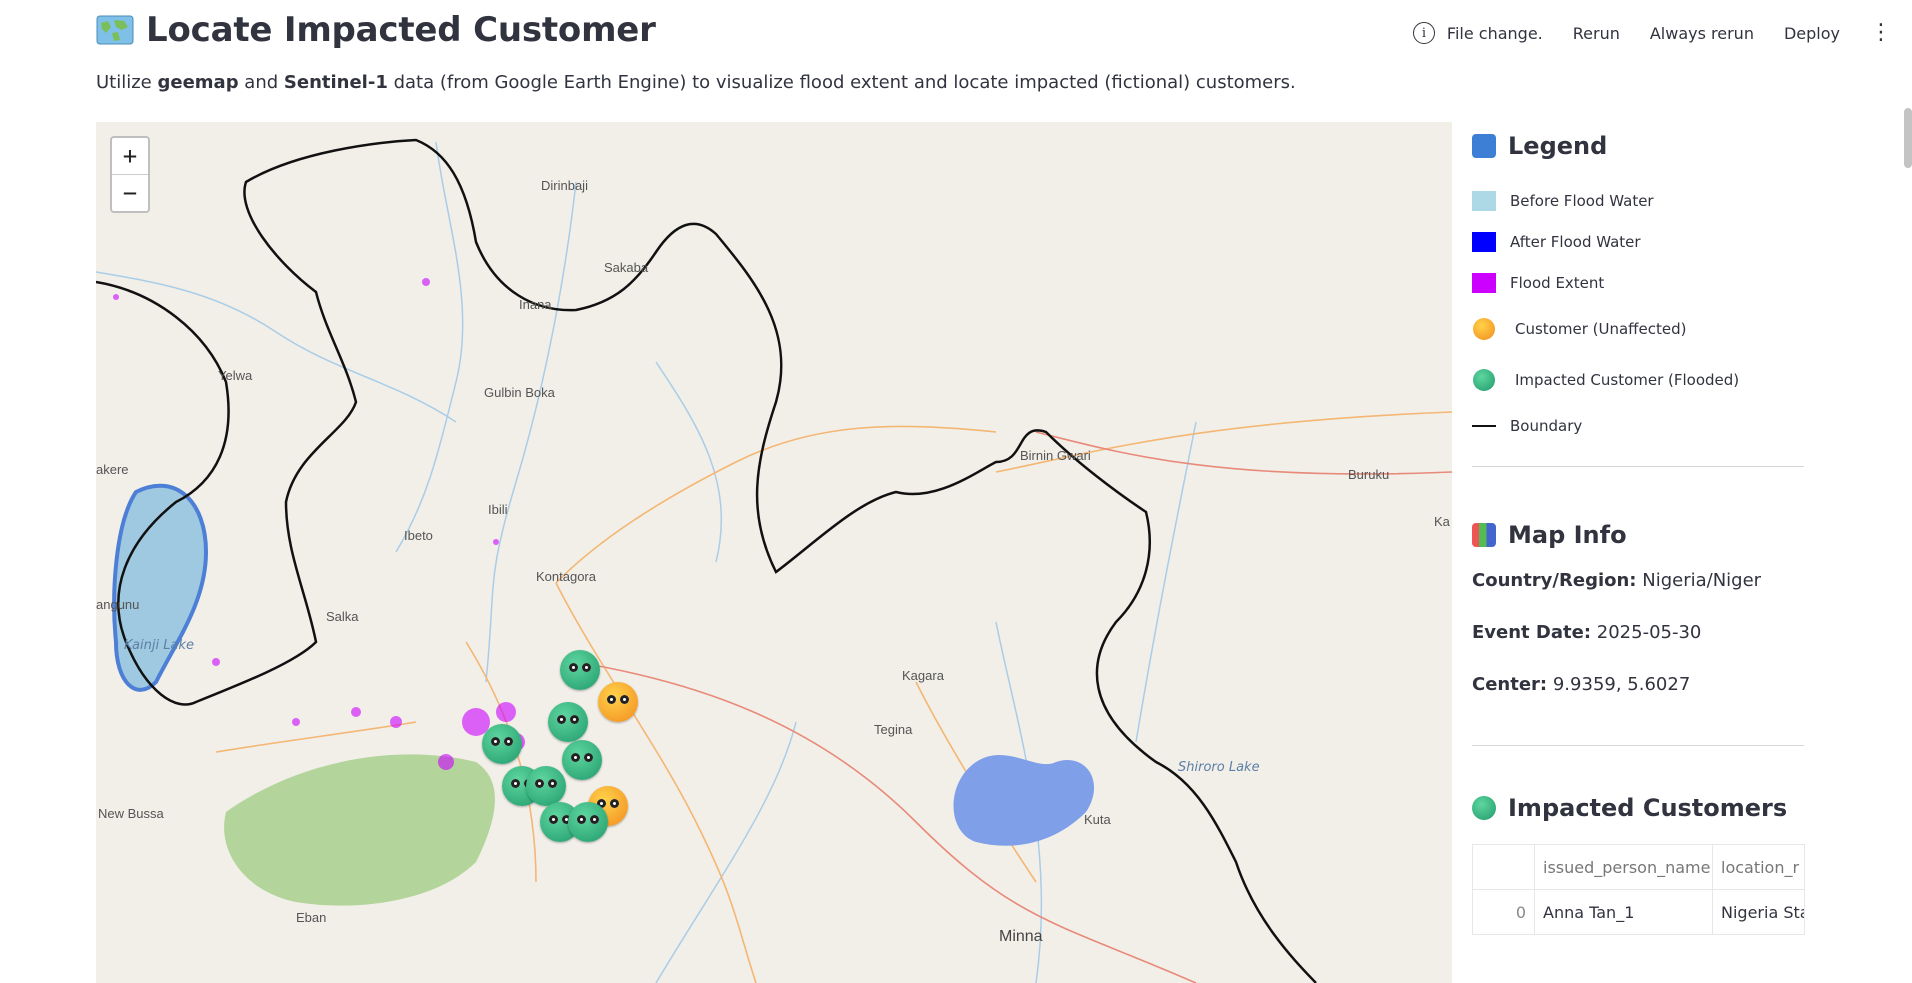 The width and height of the screenshot is (1912, 983). What do you see at coordinates (1908, 138) in the screenshot?
I see `page-scrollbar` at bounding box center [1908, 138].